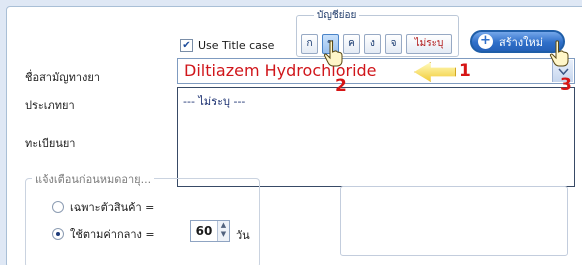  Describe the element at coordinates (186, 45) in the screenshot. I see `use-title-case-checkbox: ✔` at that location.